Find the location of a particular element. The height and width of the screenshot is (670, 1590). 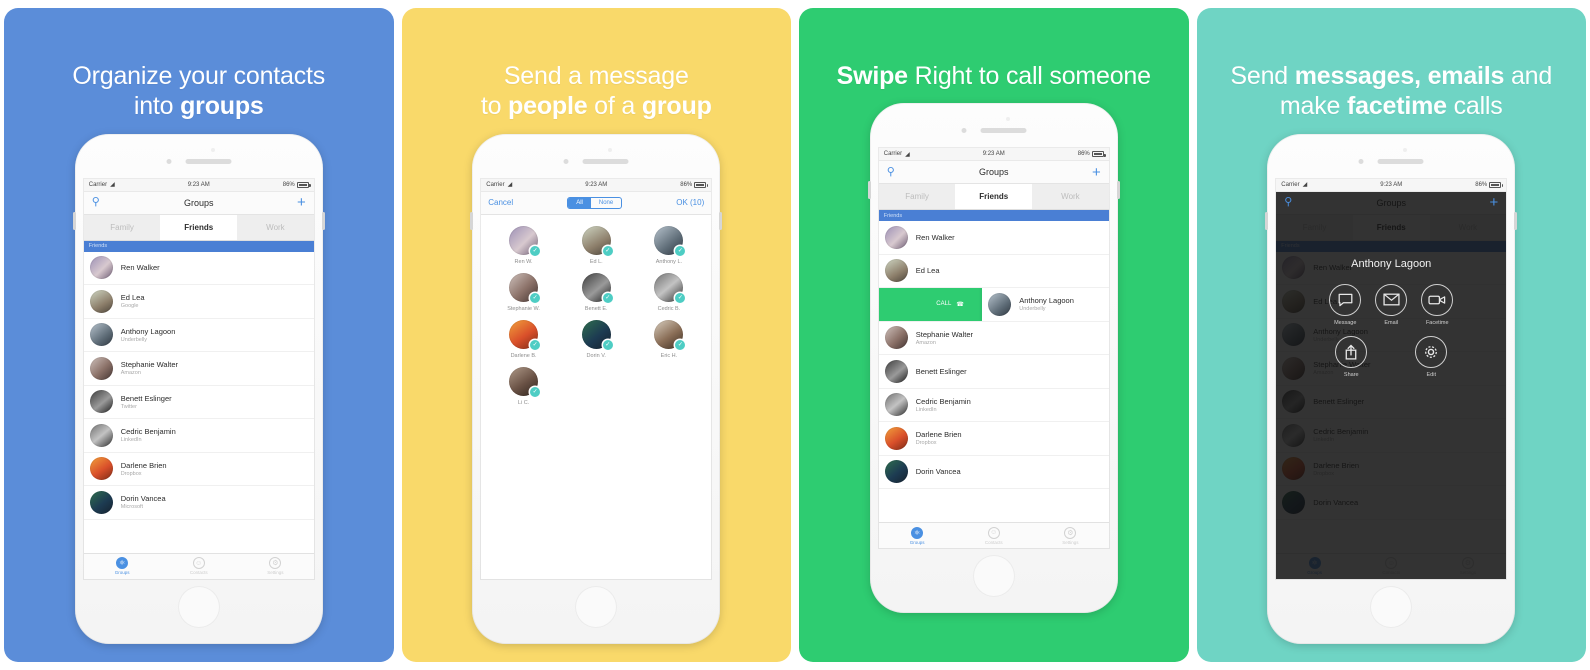

list-item-swiped: CALL ☎ Anthony Lagoon Underbelly is located at coordinates (993, 305).